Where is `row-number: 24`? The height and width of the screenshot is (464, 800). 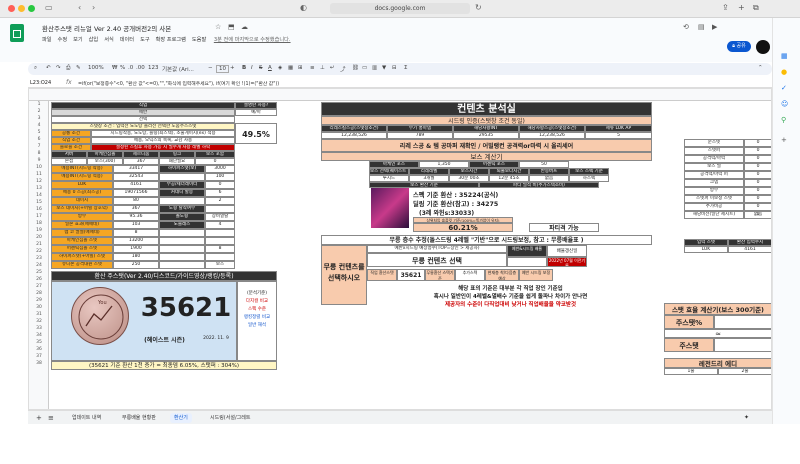 row-number: 24 is located at coordinates (39, 265).